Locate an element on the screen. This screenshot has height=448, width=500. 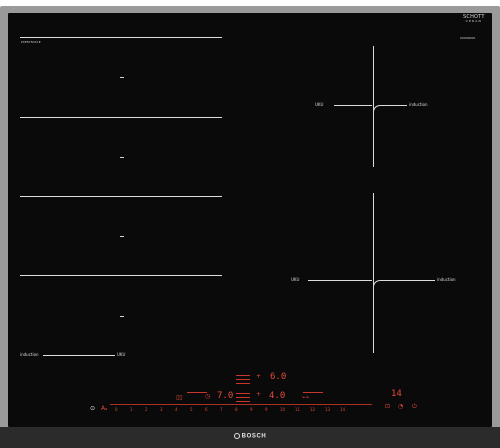
left-induction-label: induction is located at coordinates (29, 354).